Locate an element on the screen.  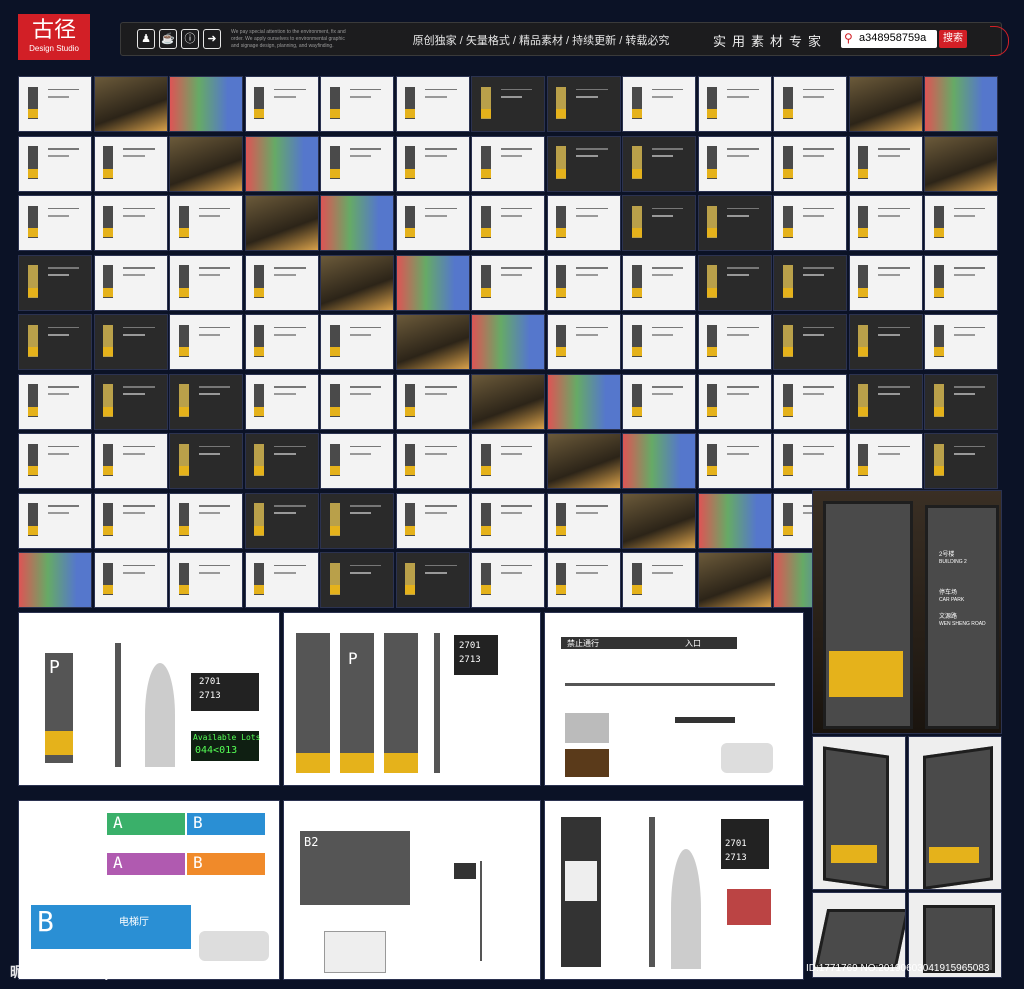
entrance-sign-drawing: 禁止通行 入口 is located at coordinates (674, 699).